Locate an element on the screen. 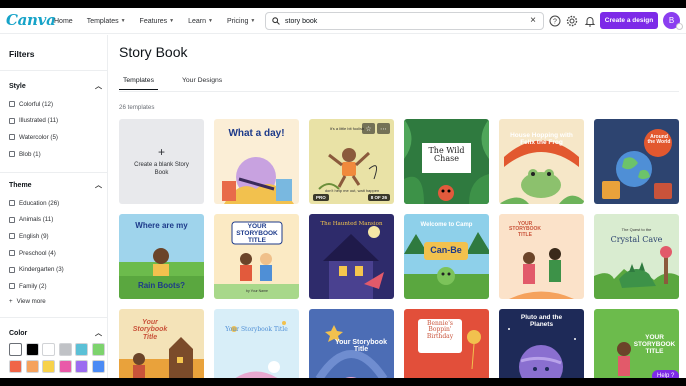 This screenshot has height=386, width=686. page-title: Story Book is located at coordinates (153, 52).